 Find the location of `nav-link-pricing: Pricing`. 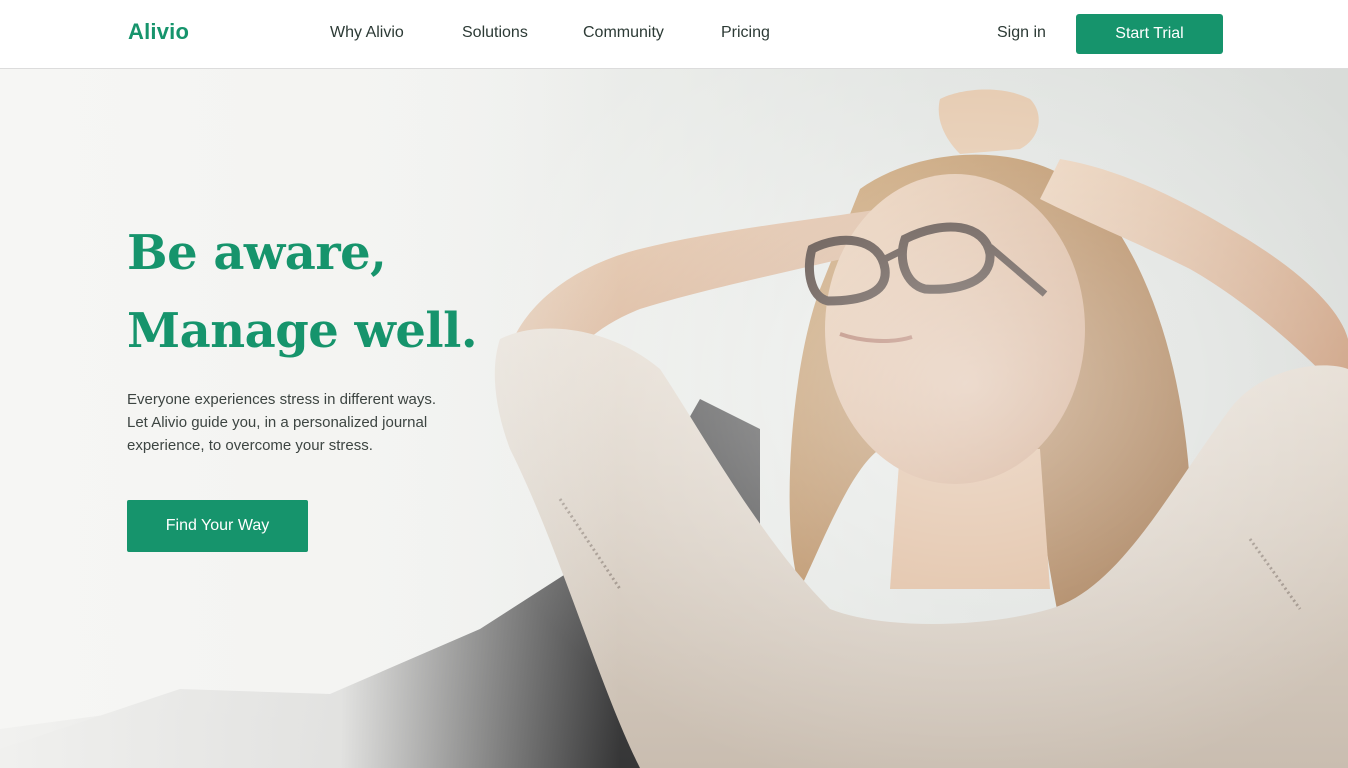

nav-link-pricing: Pricing is located at coordinates (745, 33).